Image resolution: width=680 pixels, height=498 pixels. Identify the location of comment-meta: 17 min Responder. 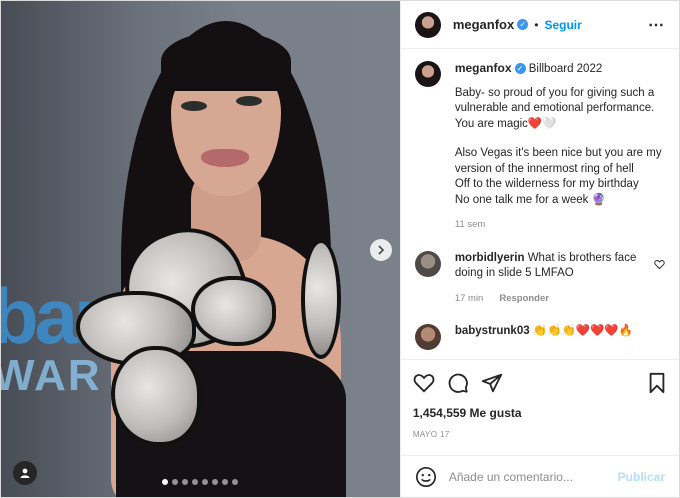
(551, 299).